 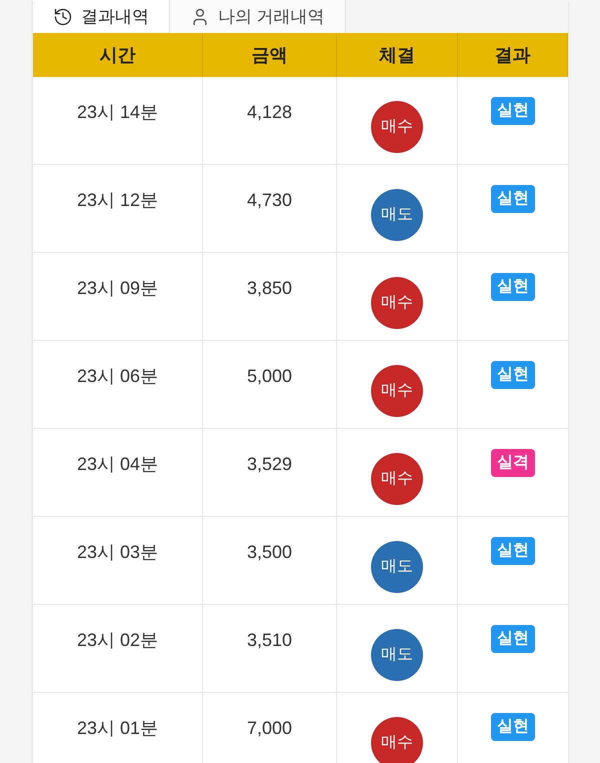 I want to click on time-cell-text: 23시 02분, so click(x=117, y=640).